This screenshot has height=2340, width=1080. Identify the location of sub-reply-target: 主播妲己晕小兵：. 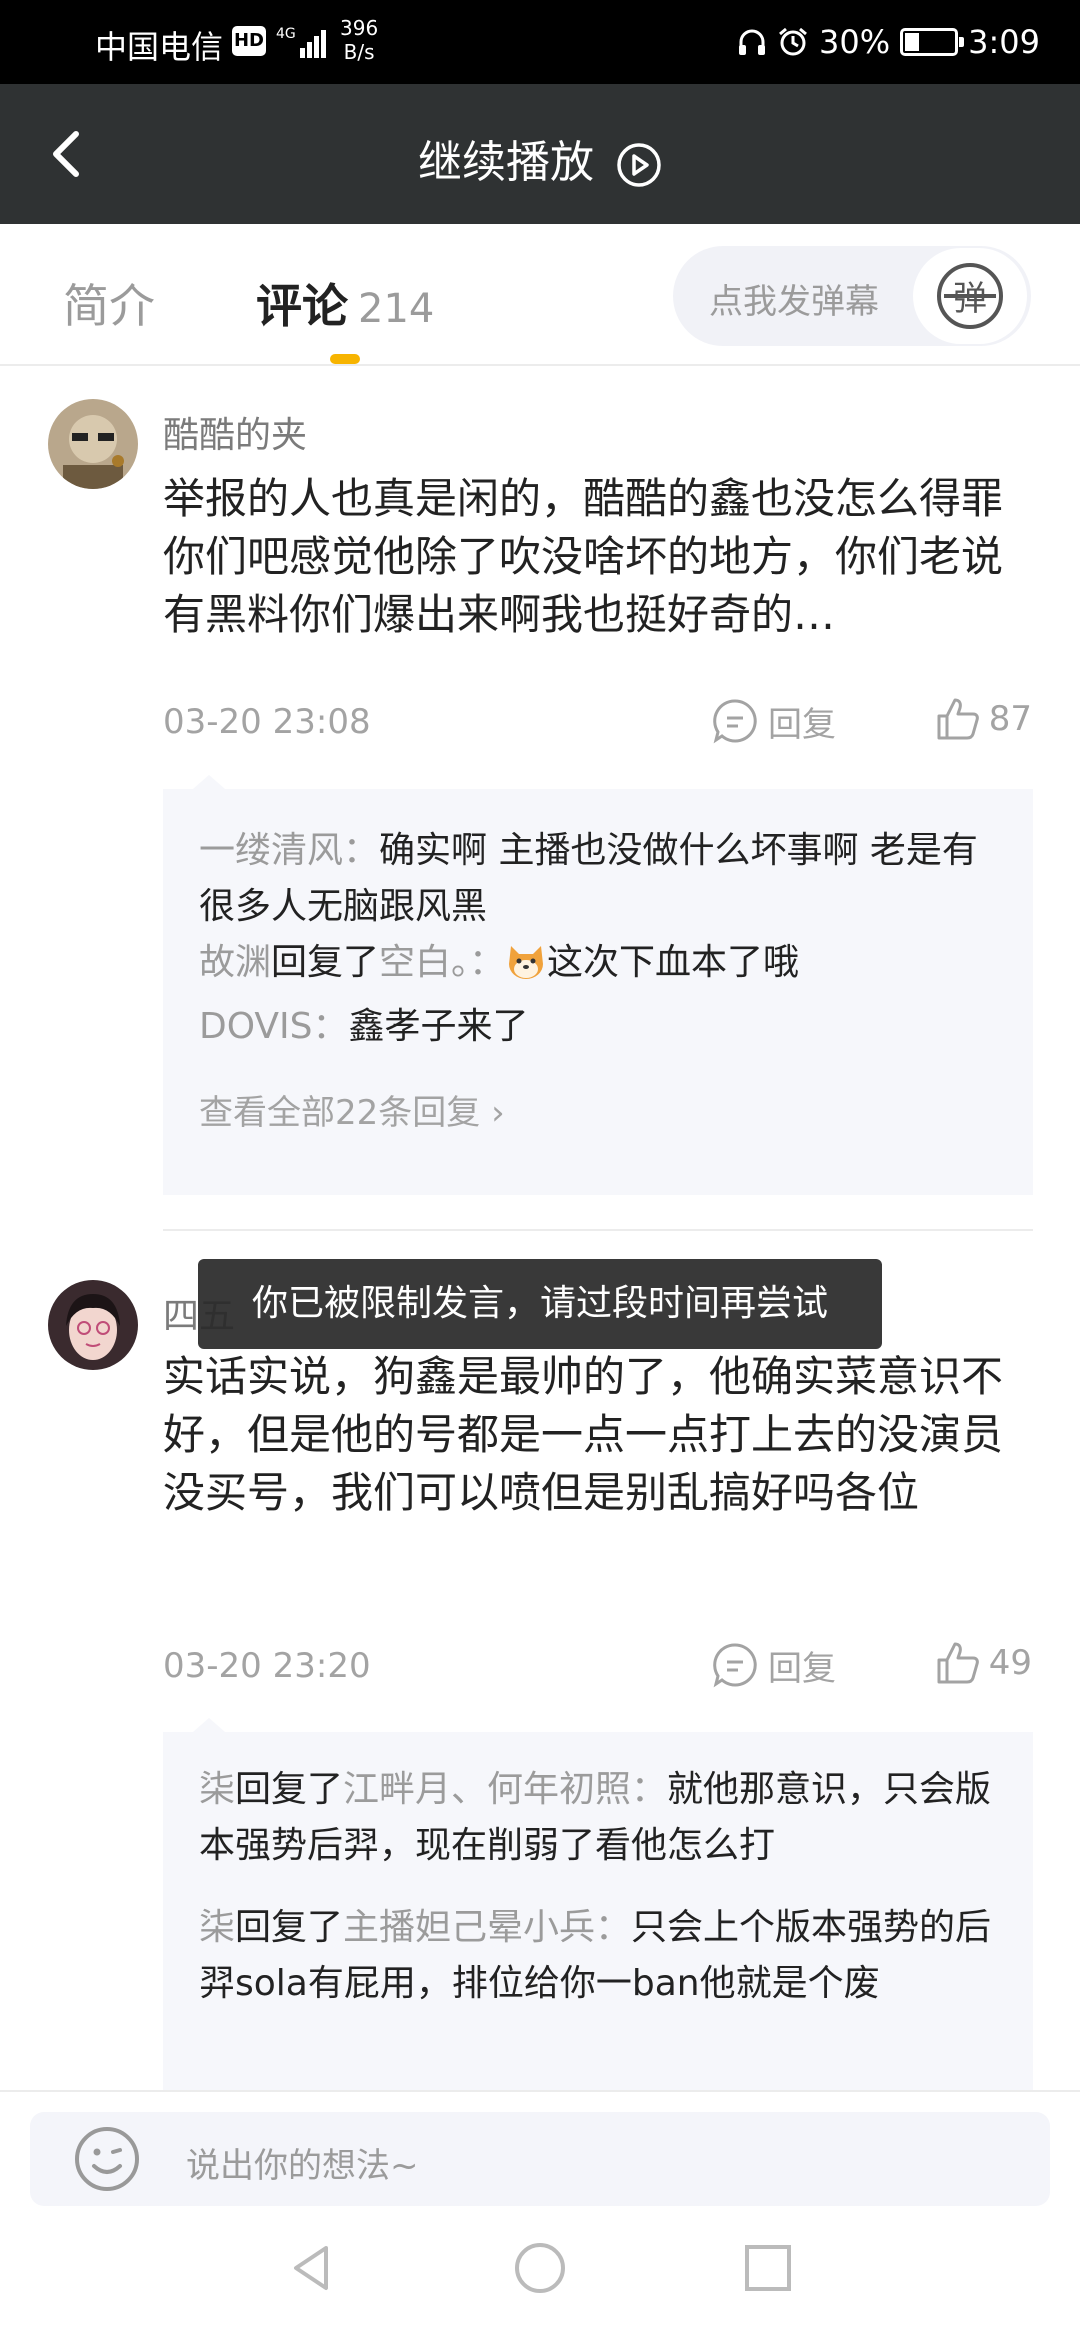
(487, 1927).